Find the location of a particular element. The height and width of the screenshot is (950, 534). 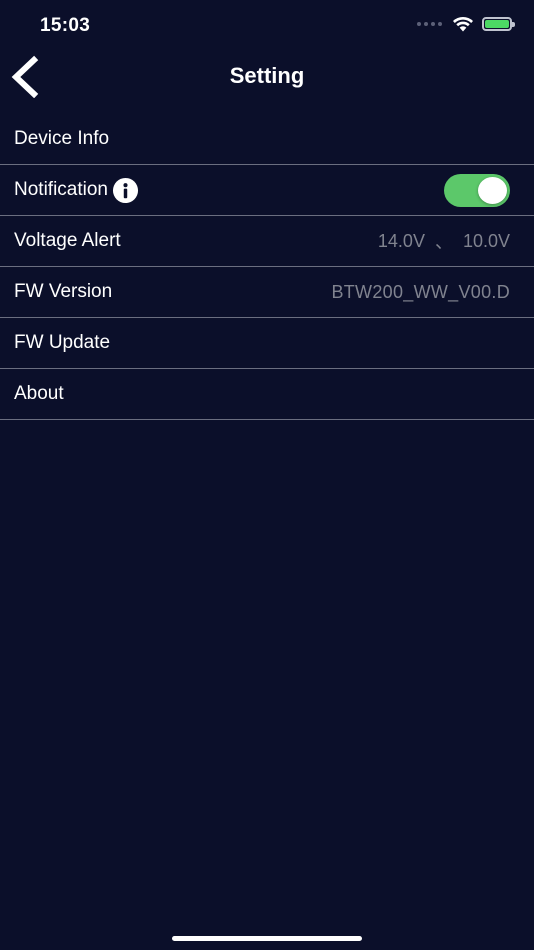

settings-row-notification: Notification is located at coordinates (267, 190).